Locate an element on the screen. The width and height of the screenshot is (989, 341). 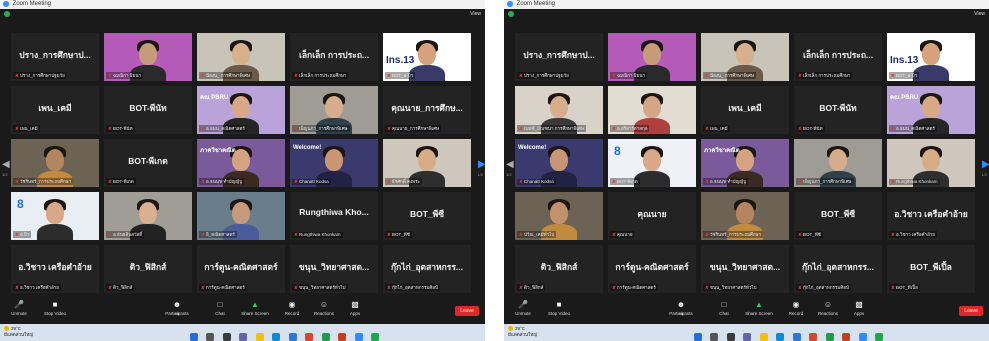
participant-tile: ✘ อิ_คณิตศาสตร์ is located at coordinates (241, 216).